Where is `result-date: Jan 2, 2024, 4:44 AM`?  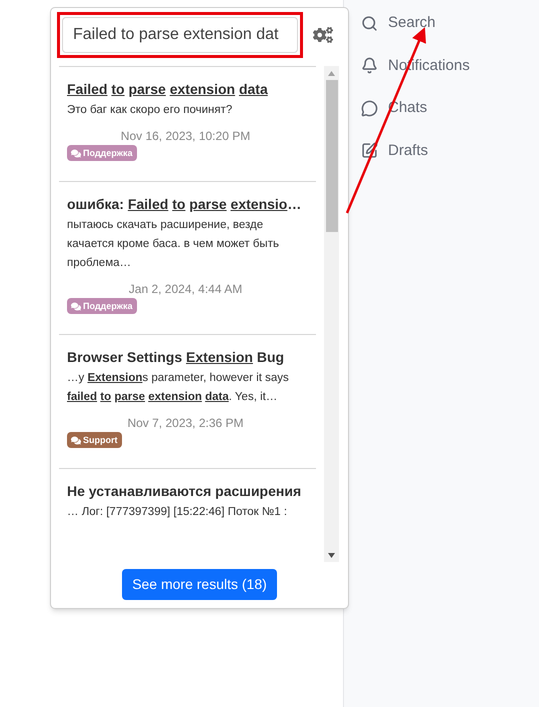
result-date: Jan 2, 2024, 4:44 AM is located at coordinates (185, 289).